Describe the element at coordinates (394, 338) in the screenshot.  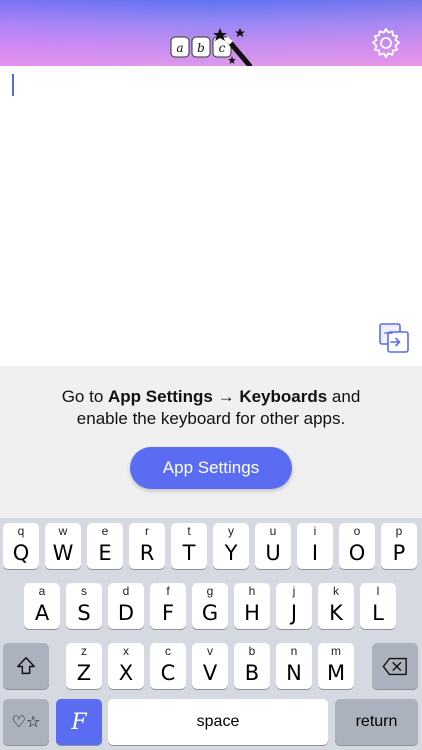
I see `copy-to-clipboard-icon` at that location.